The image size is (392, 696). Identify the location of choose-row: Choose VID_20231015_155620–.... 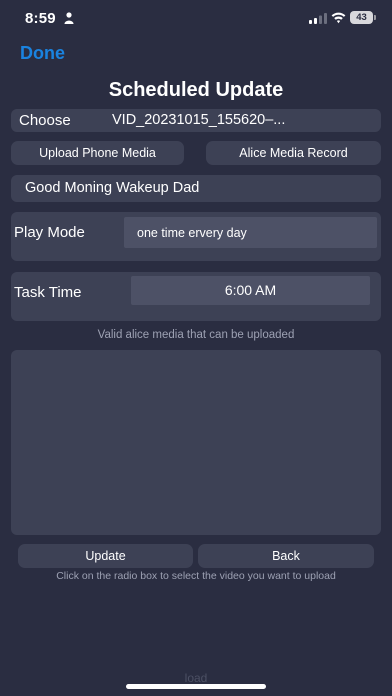
(196, 120).